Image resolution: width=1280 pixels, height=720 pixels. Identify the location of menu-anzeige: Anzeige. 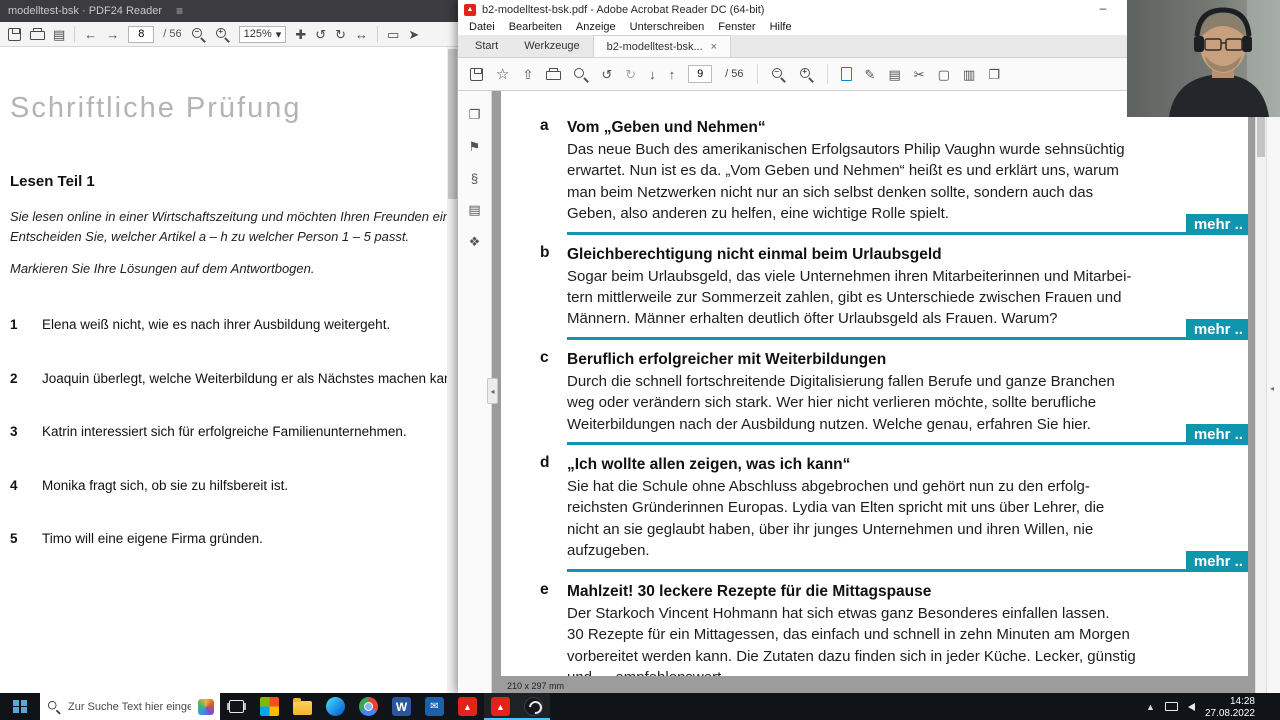
(596, 27).